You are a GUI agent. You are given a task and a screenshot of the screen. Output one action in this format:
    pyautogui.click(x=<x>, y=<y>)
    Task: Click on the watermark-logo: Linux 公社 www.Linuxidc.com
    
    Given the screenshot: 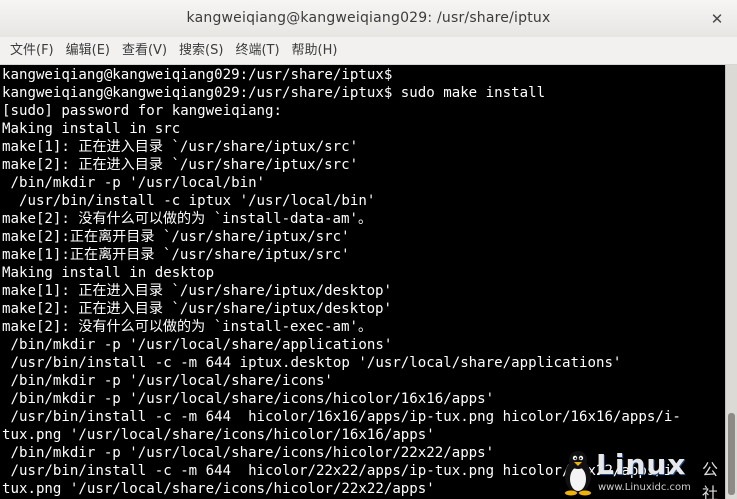 What is the action you would take?
    pyautogui.click(x=645, y=473)
    